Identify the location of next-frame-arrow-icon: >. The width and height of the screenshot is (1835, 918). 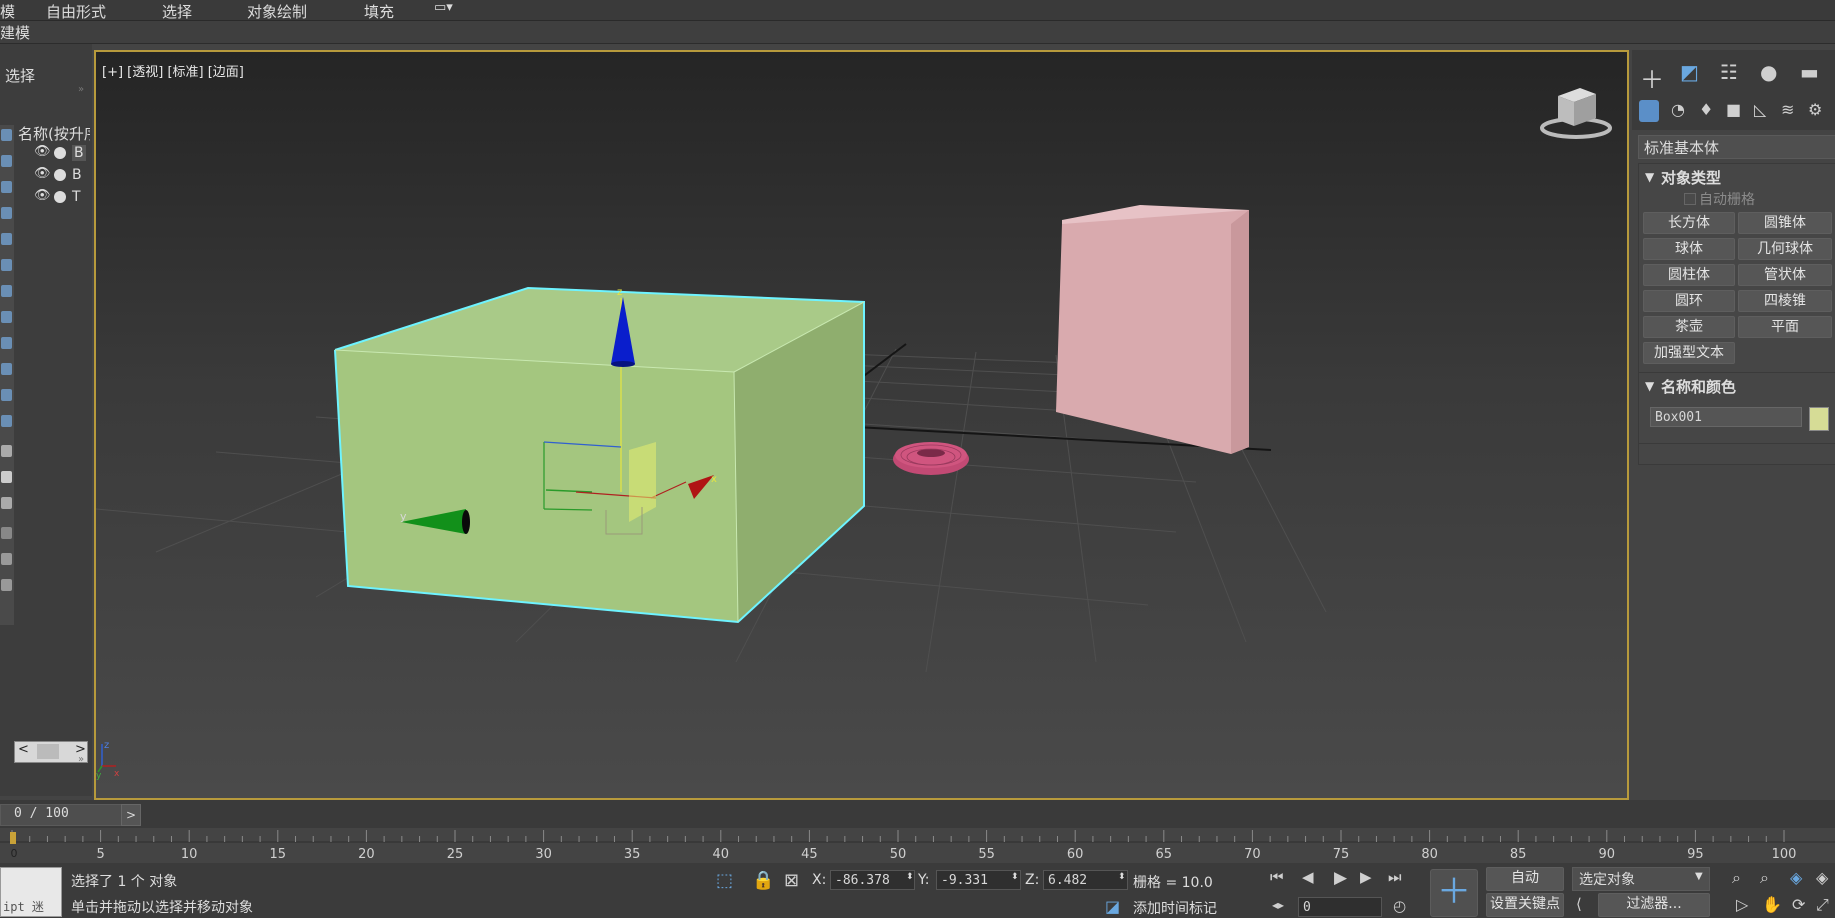
(131, 815).